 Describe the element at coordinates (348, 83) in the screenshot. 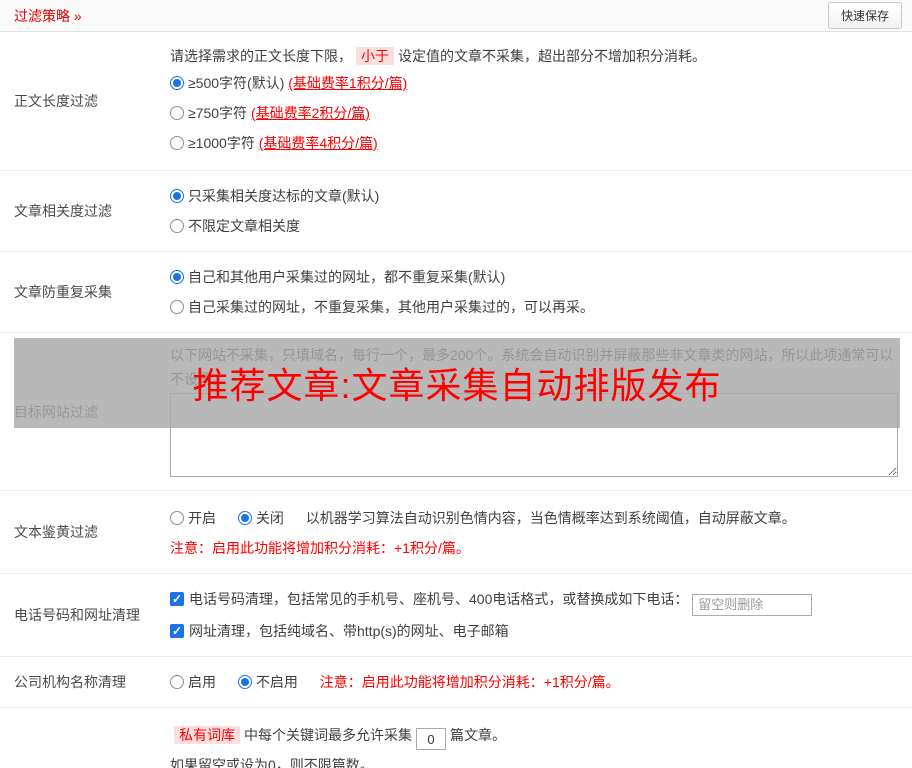

I see `option-min-500-note: (基础费率1积分/篇)` at that location.